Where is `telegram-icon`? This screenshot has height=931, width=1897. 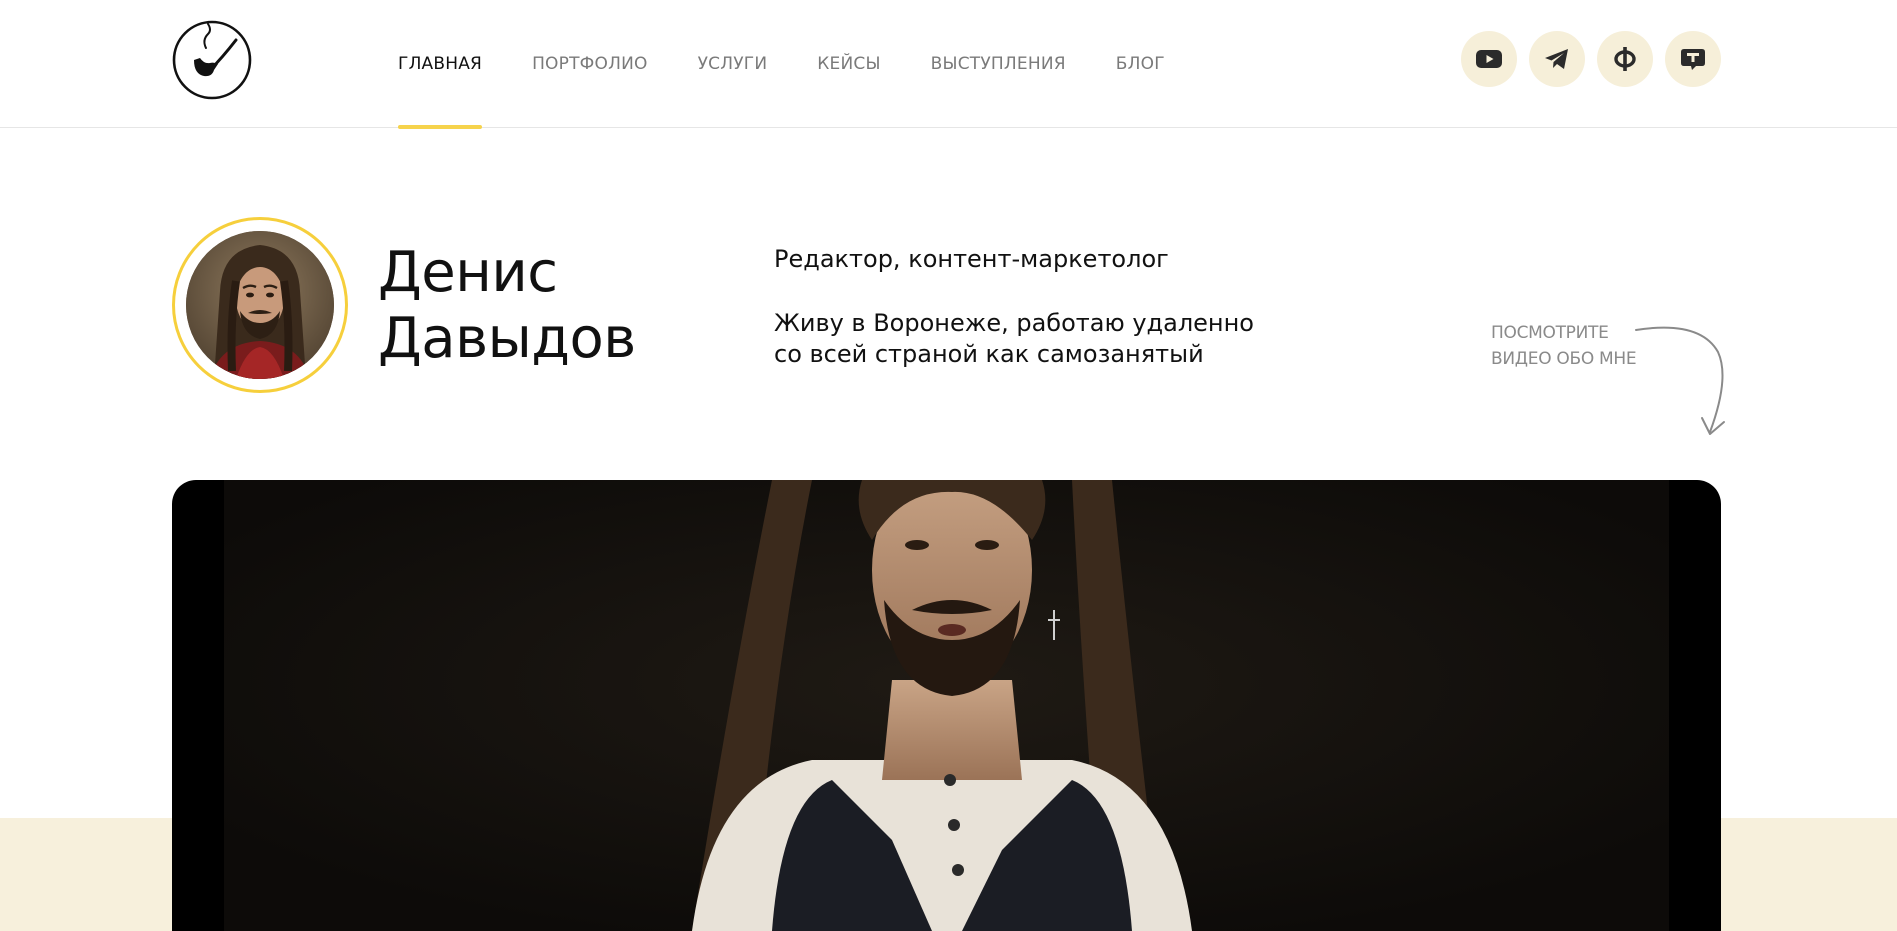 telegram-icon is located at coordinates (1557, 59).